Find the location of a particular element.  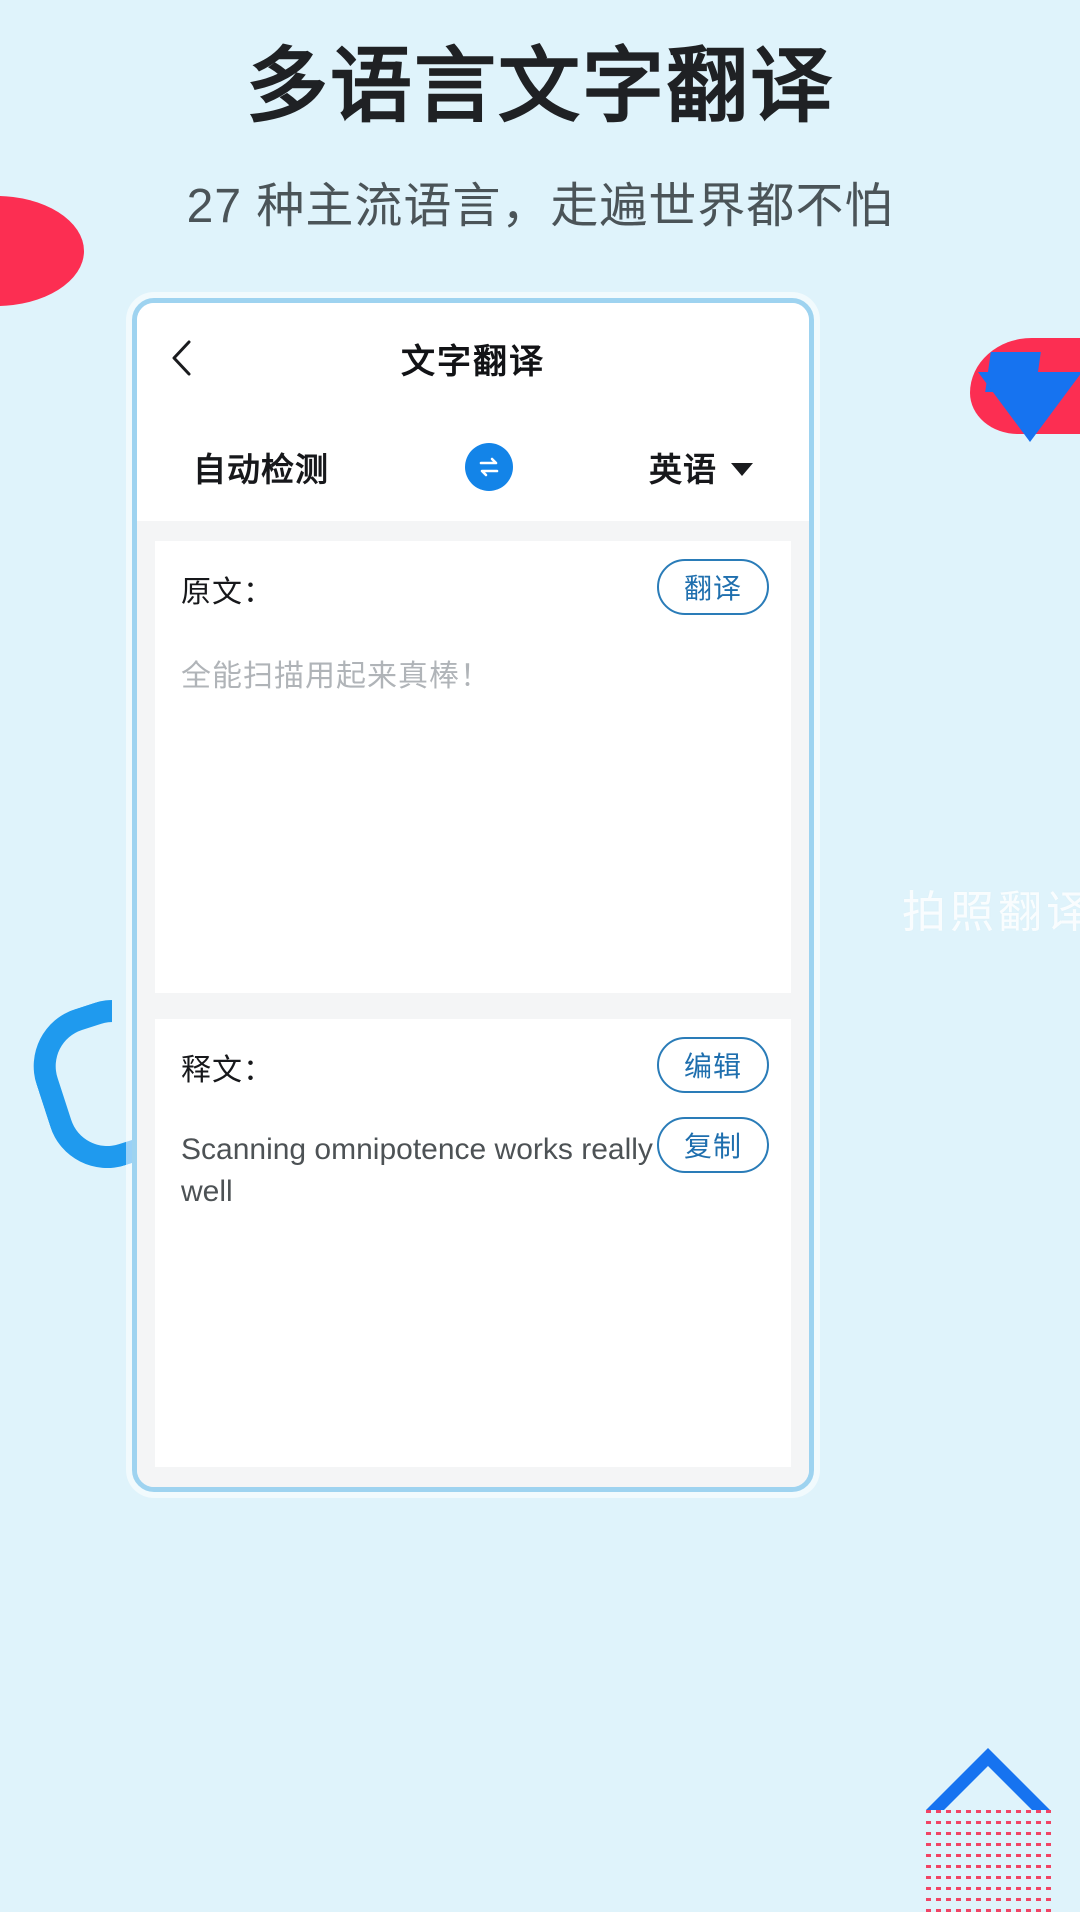

watermark-label: 拍照翻译 is located at coordinates (991, 912).